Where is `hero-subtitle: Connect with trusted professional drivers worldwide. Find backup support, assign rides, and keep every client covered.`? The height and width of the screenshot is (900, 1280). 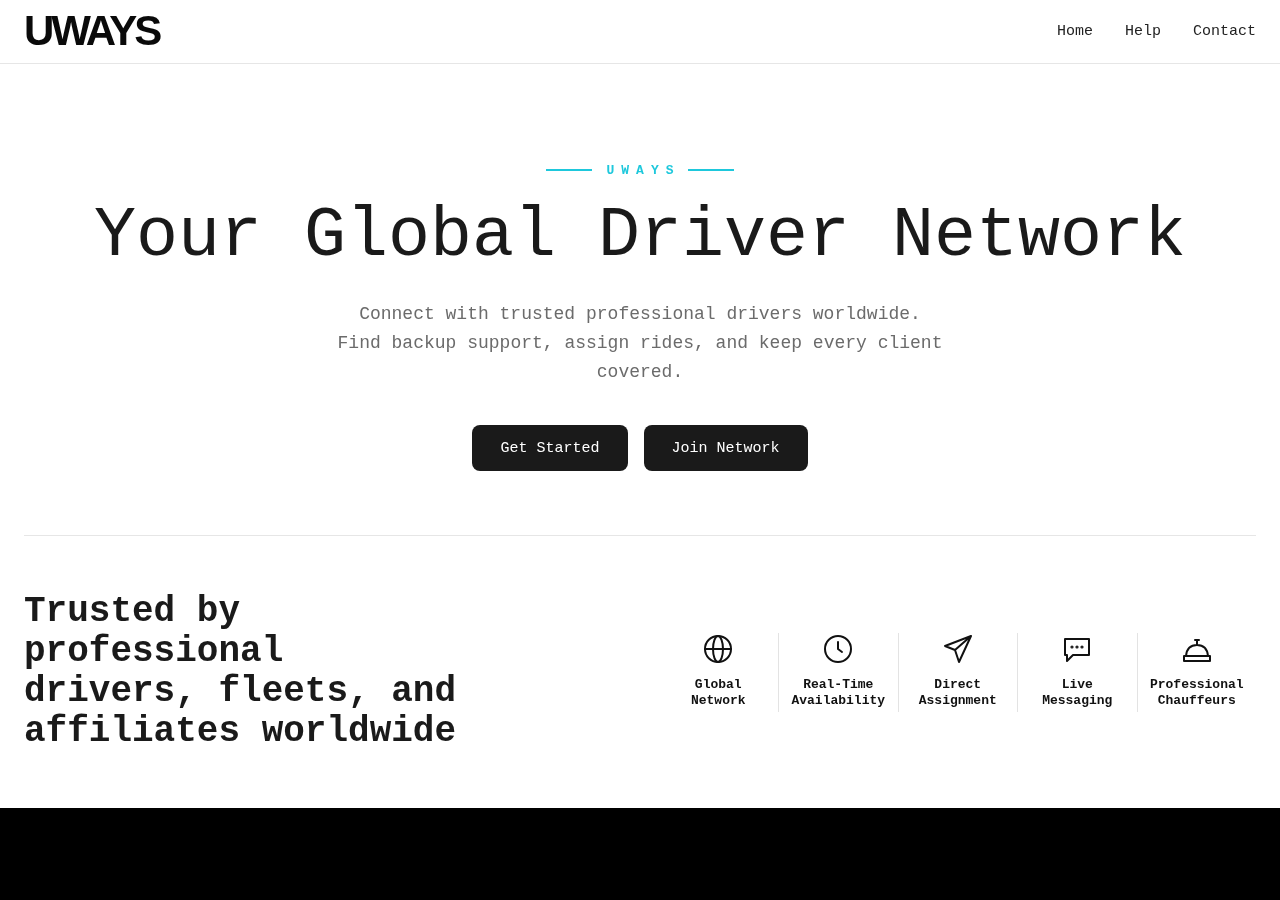
hero-subtitle: Connect with trusted professional drivers worldwide. Find backup support, assign rides, and keep every client covered. is located at coordinates (640, 343).